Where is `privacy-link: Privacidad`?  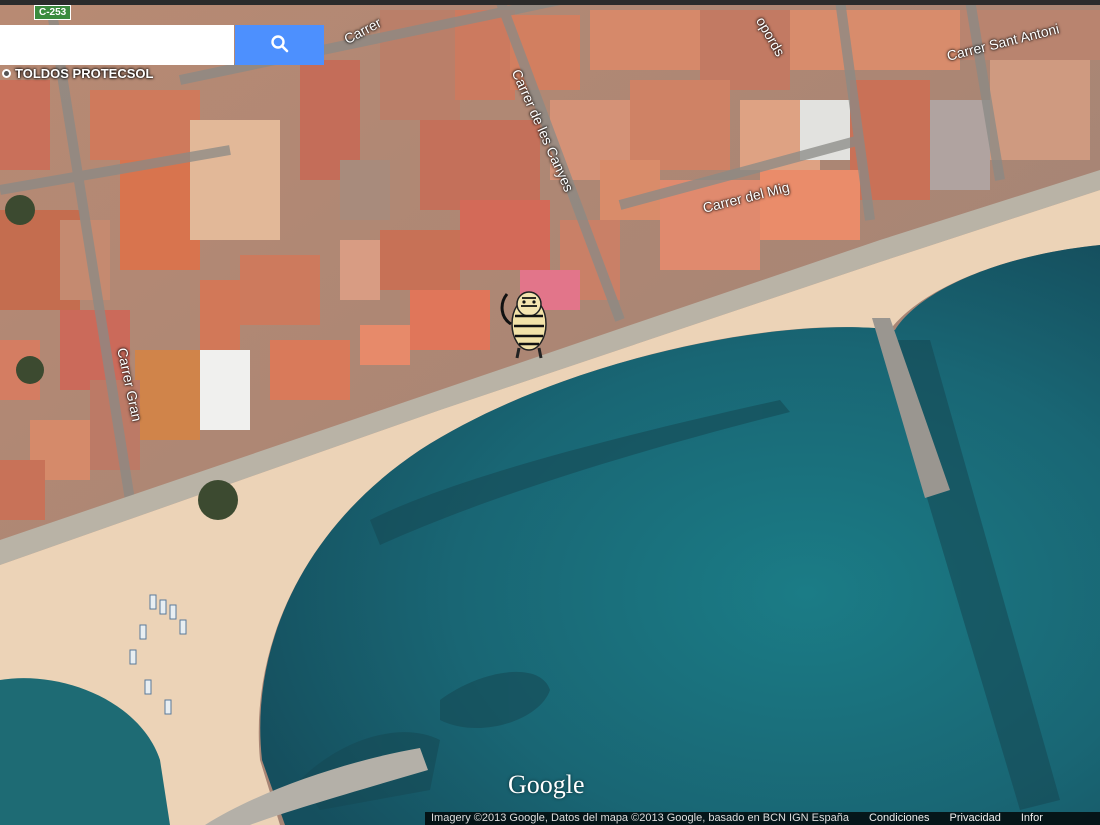 privacy-link: Privacidad is located at coordinates (975, 818).